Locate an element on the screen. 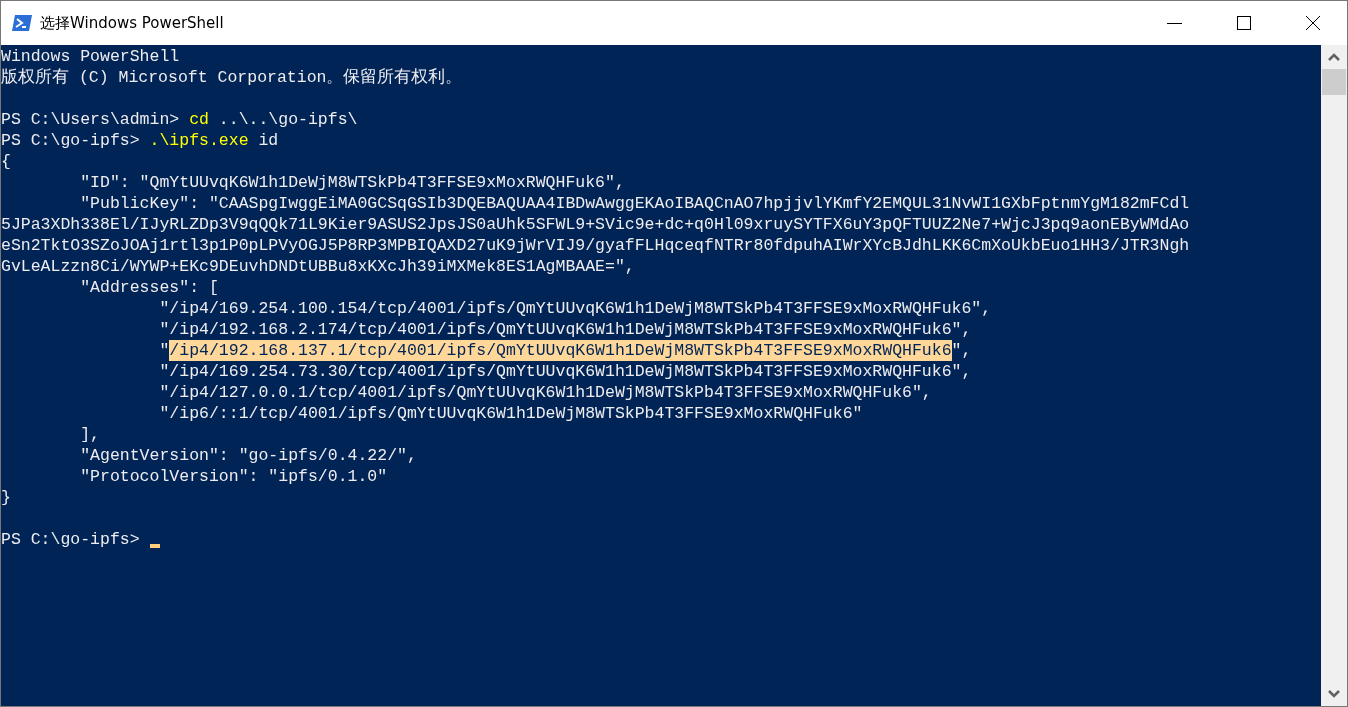 The height and width of the screenshot is (707, 1348). command-text: cd is located at coordinates (199, 119).